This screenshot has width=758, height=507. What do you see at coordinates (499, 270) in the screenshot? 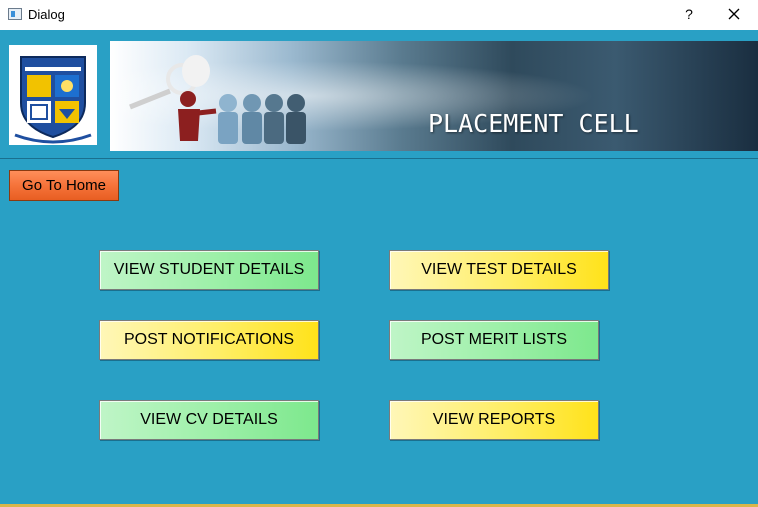
I see `view-test-details-button: VIEW TEST DETAILS` at bounding box center [499, 270].